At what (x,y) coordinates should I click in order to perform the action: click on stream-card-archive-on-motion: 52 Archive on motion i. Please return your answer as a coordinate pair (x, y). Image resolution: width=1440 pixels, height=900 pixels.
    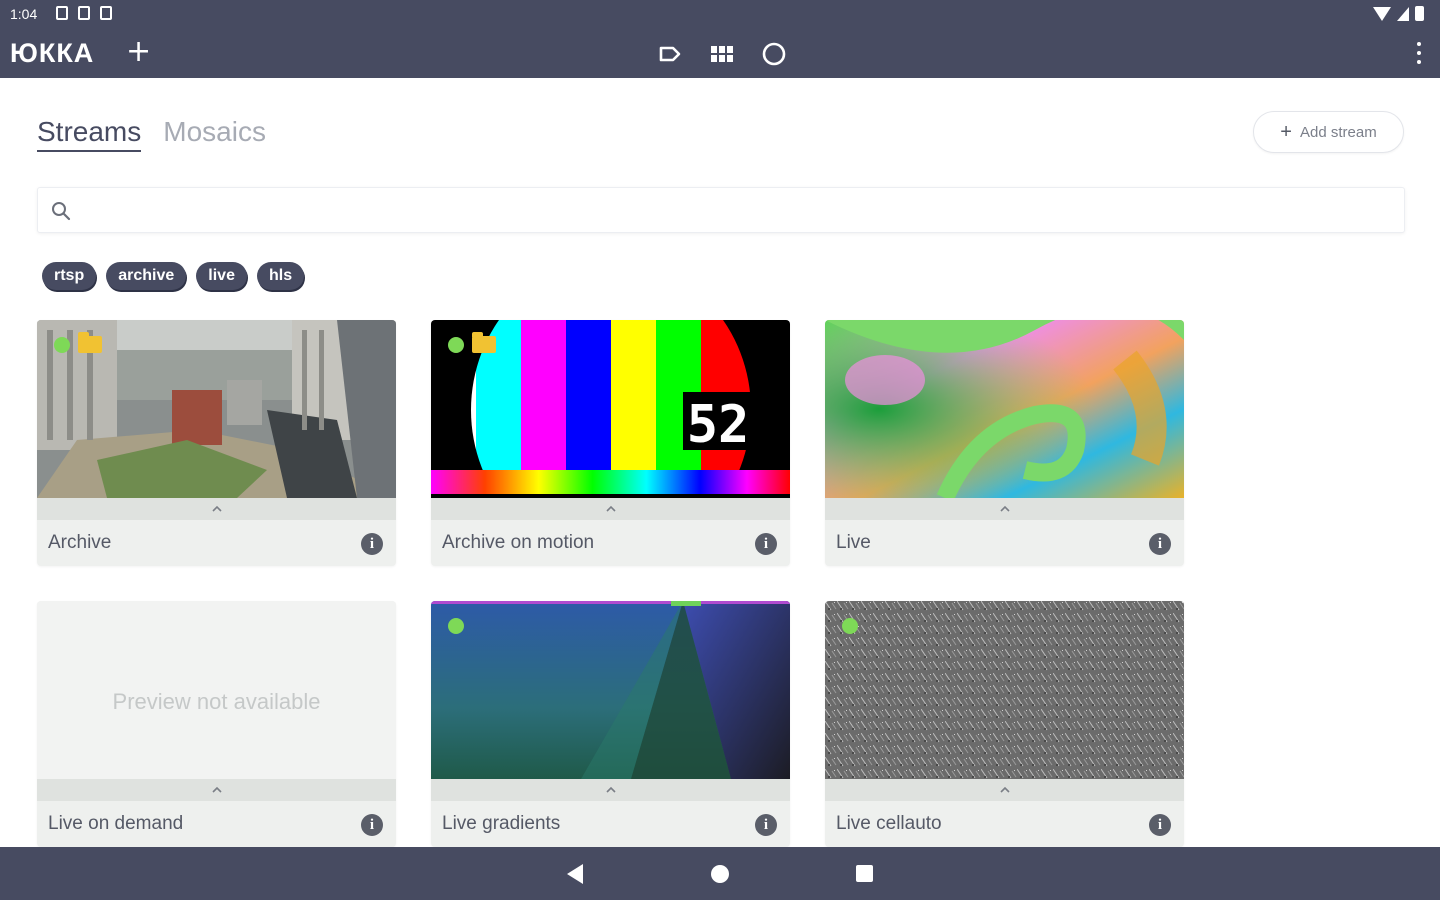
    Looking at the image, I should click on (610, 443).